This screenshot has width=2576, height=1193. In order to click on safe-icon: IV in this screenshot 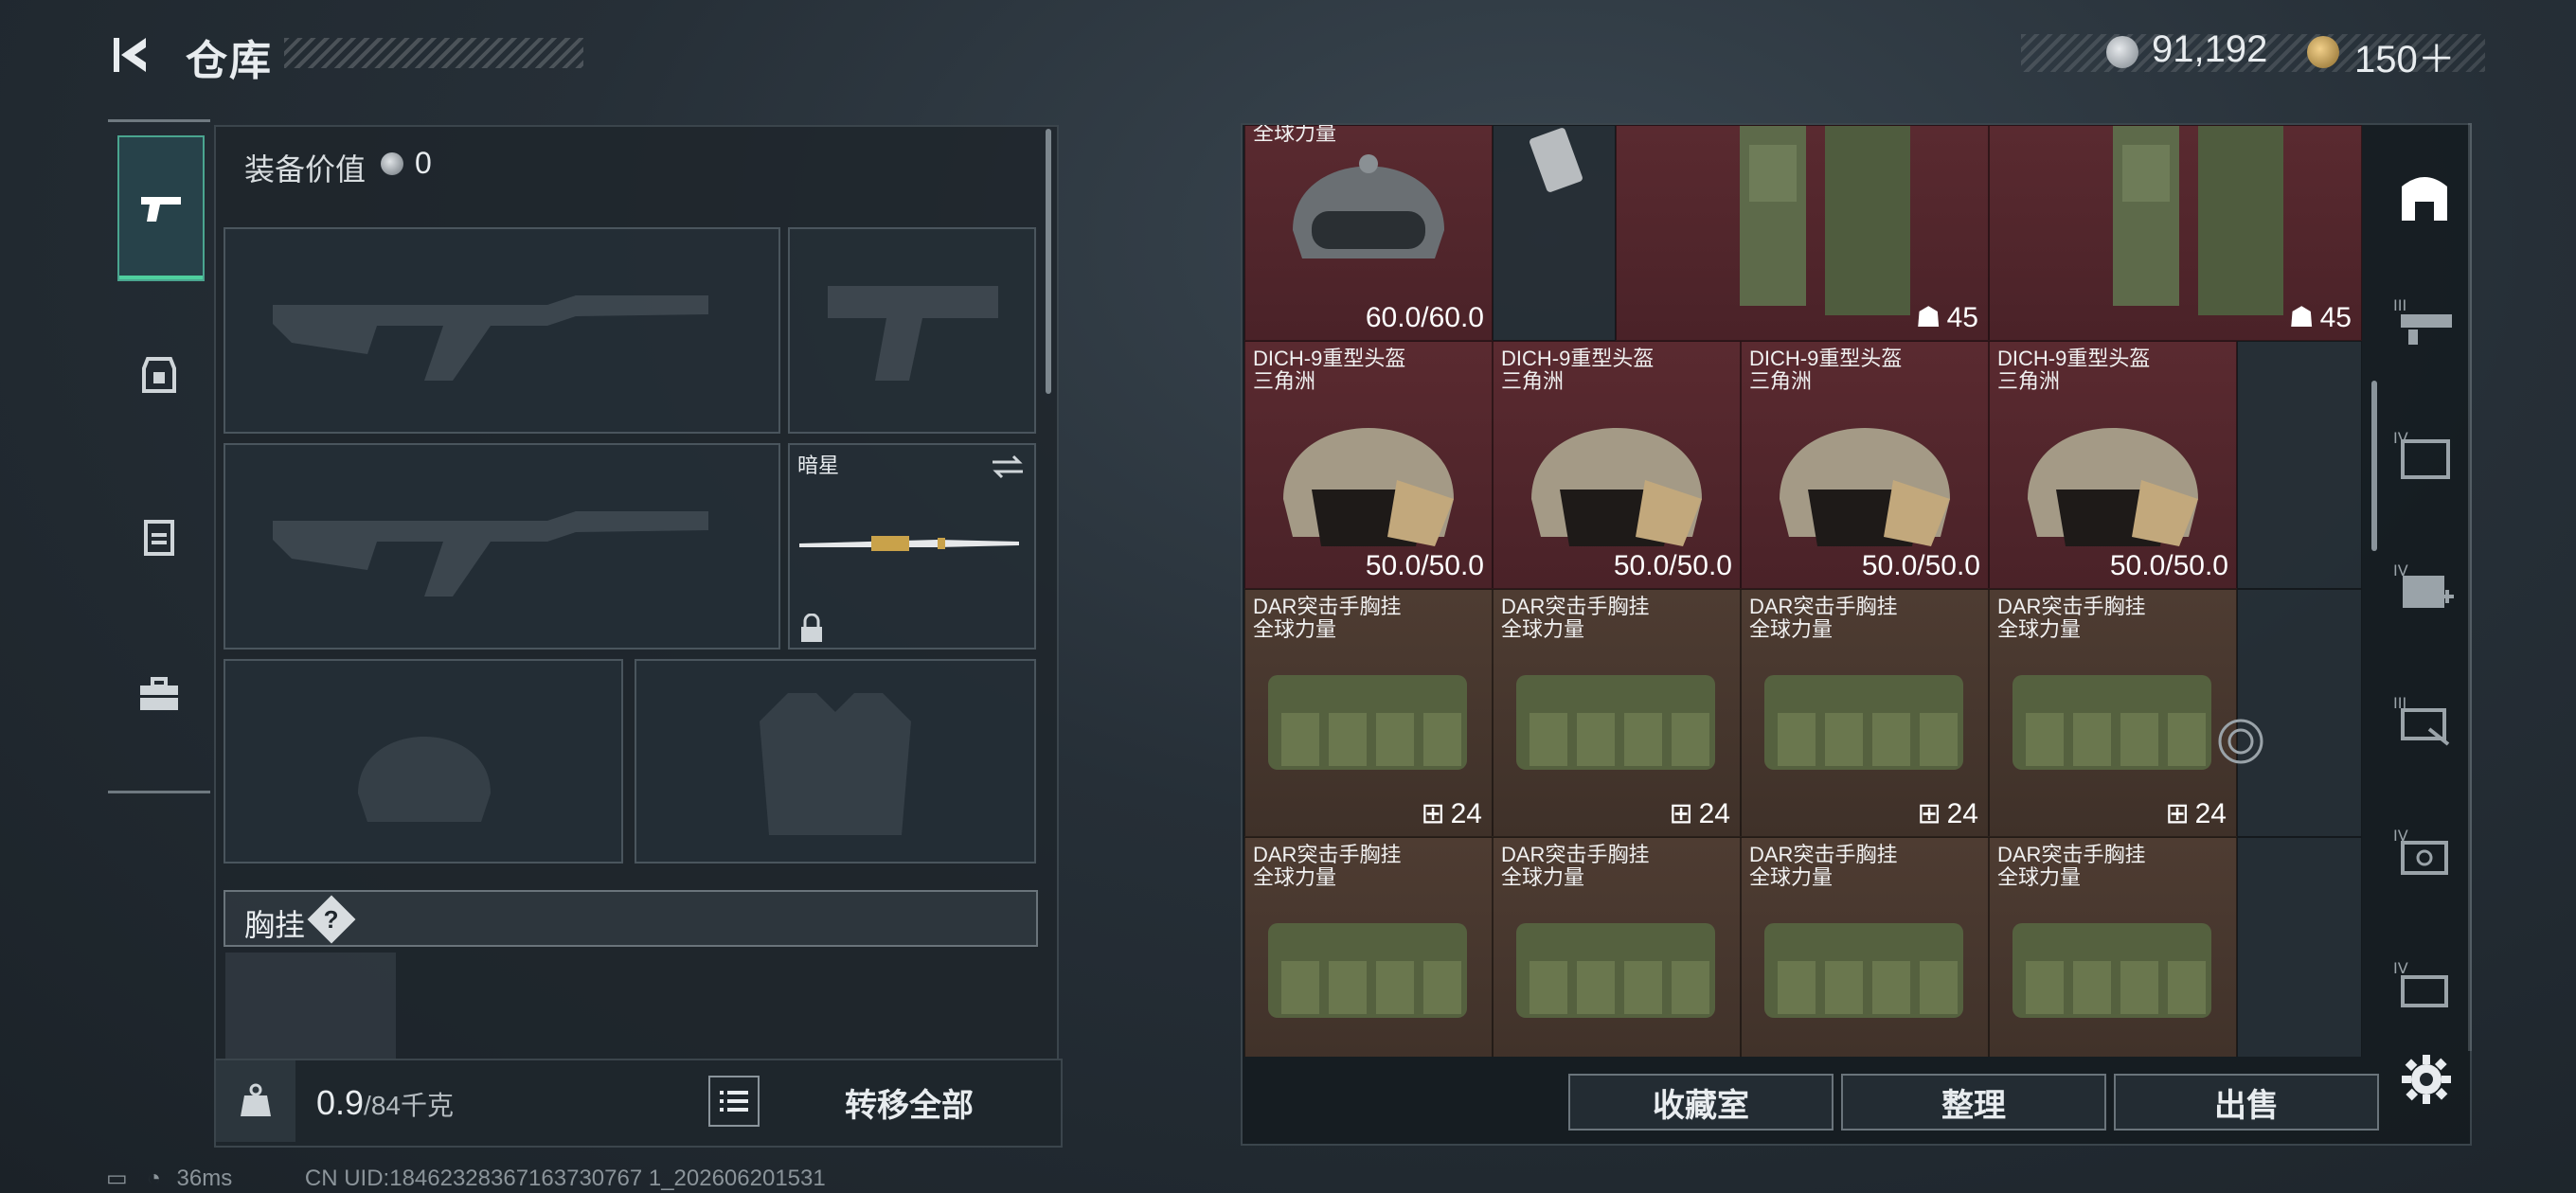, I will do `click(2420, 851)`.